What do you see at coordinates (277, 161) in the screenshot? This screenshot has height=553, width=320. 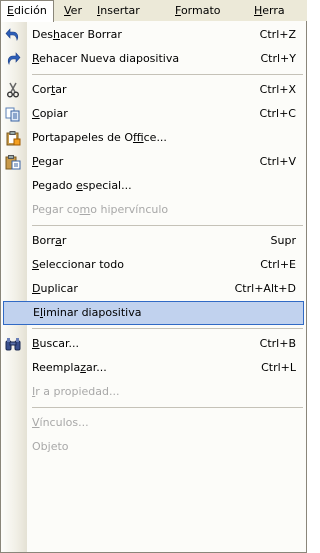 I see `menu-item-shortcut: Ctrl+V` at bounding box center [277, 161].